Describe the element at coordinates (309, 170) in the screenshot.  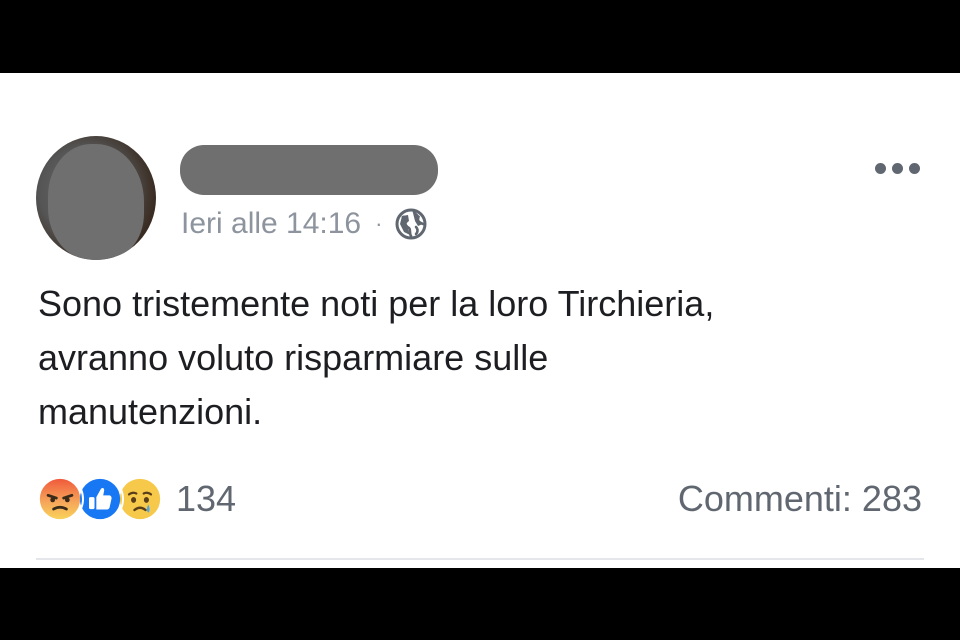
I see `author-name-redacted` at that location.